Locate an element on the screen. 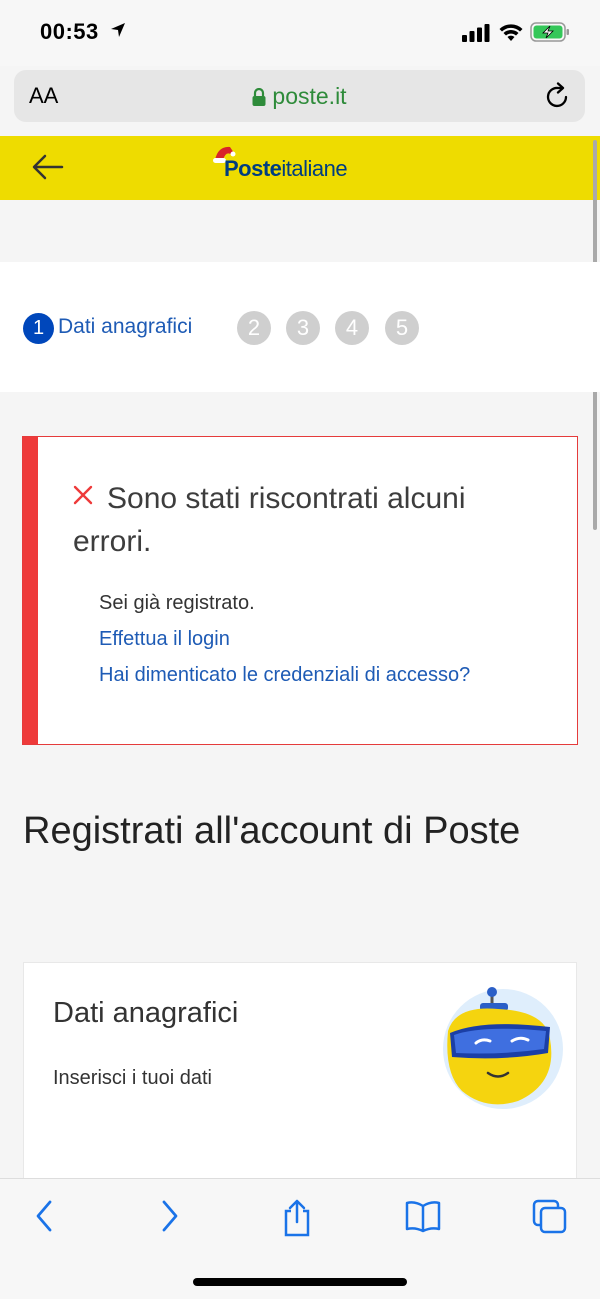 This screenshot has width=600, height=1299. logo-bold-text: Poste is located at coordinates (253, 168).